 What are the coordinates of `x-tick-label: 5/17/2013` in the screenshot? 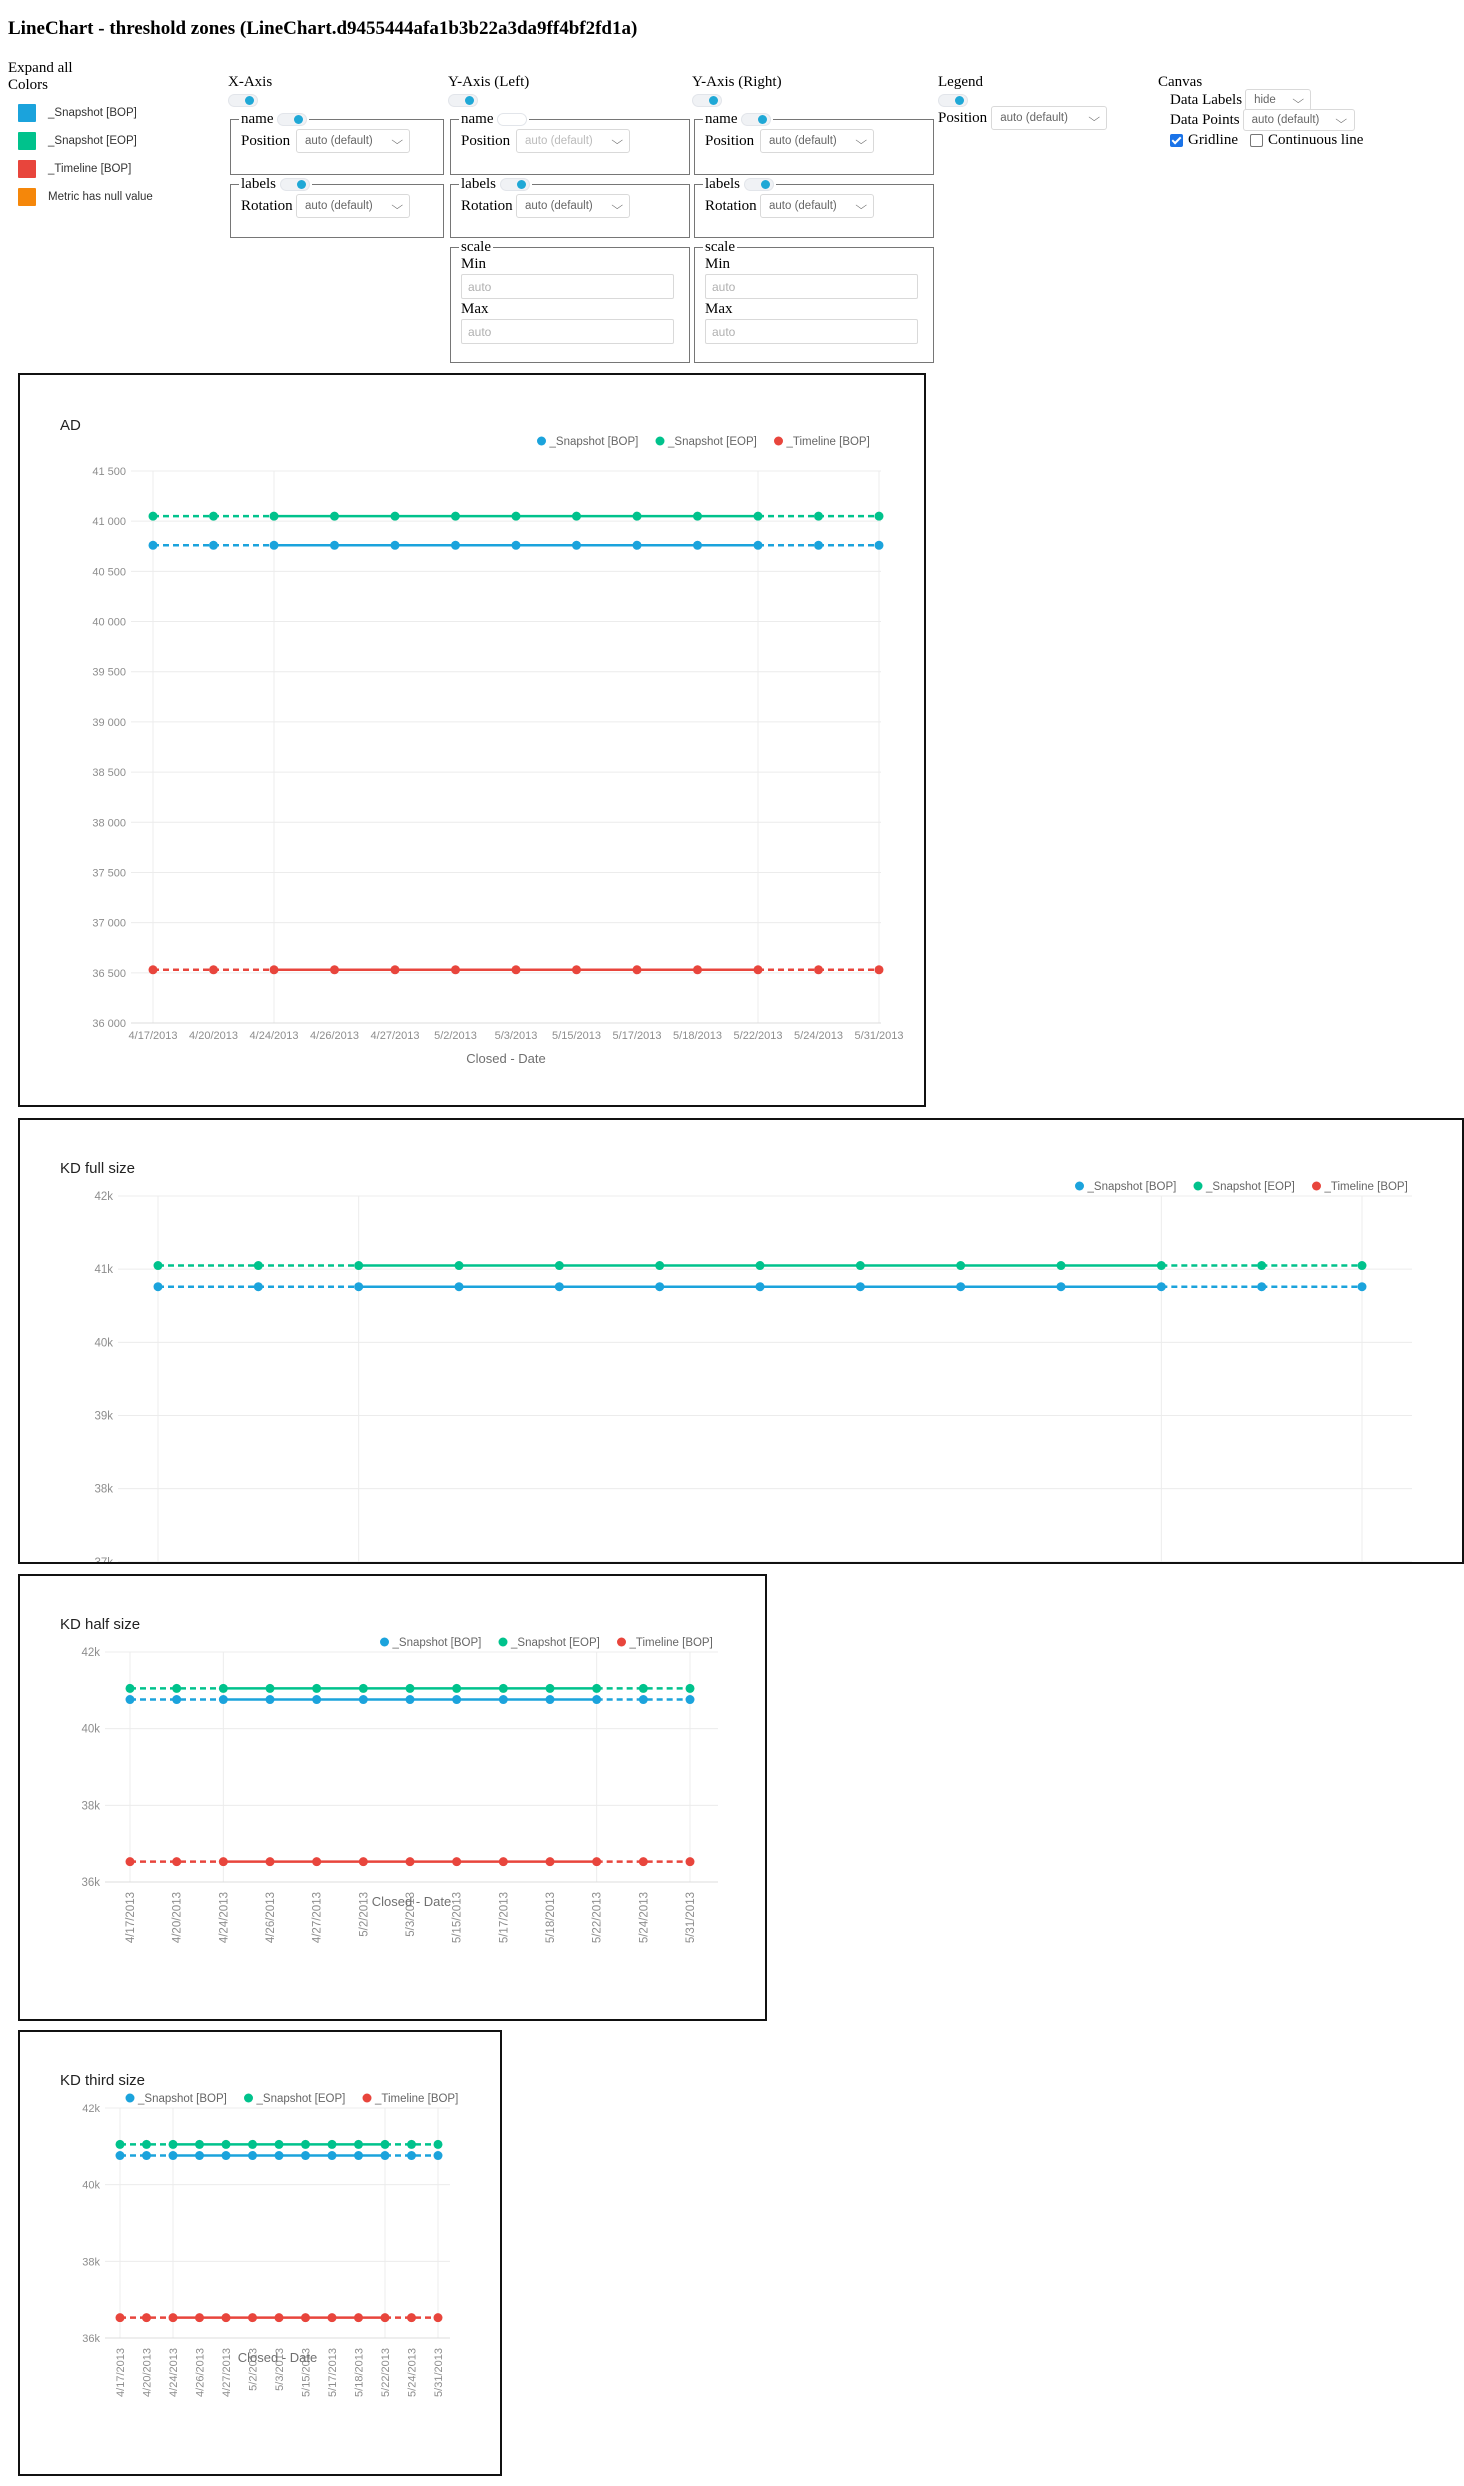 It's located at (504, 1917).